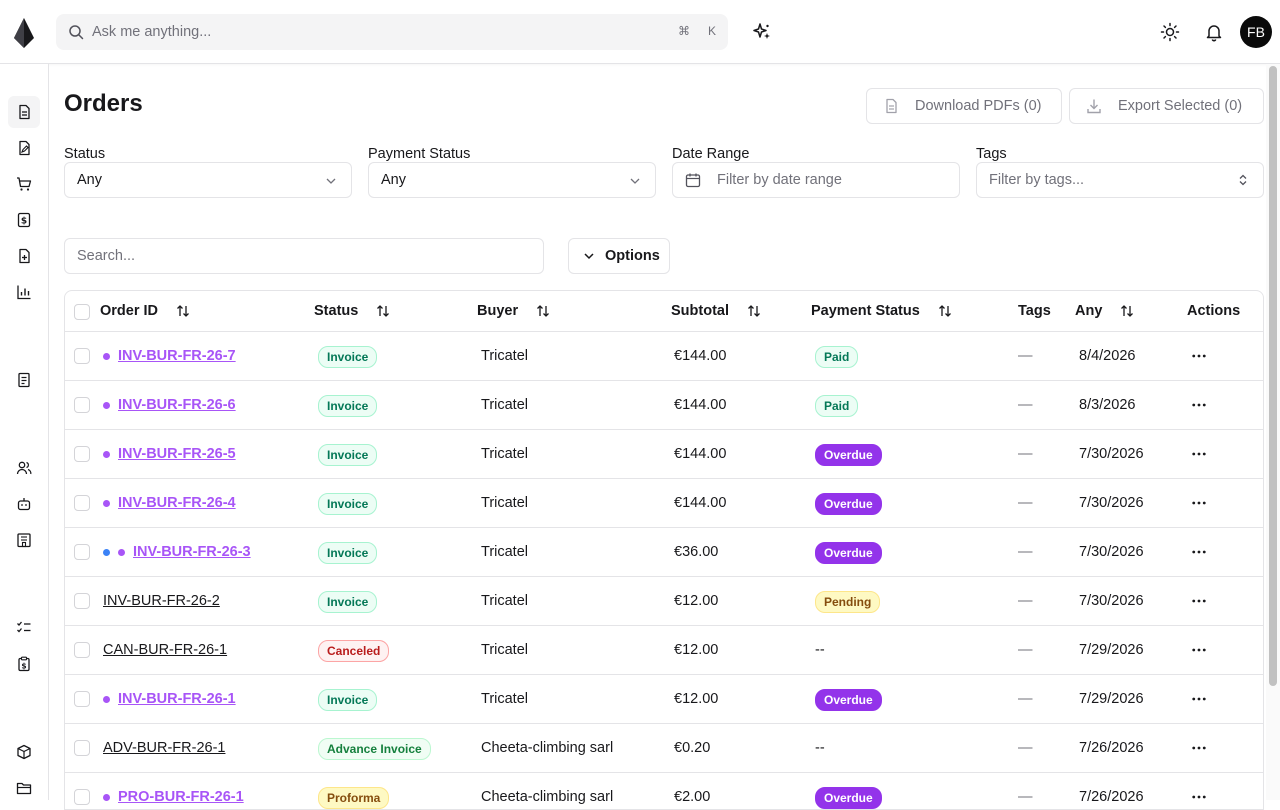 This screenshot has height=810, width=1280. I want to click on rail-billing: $, so click(24, 220).